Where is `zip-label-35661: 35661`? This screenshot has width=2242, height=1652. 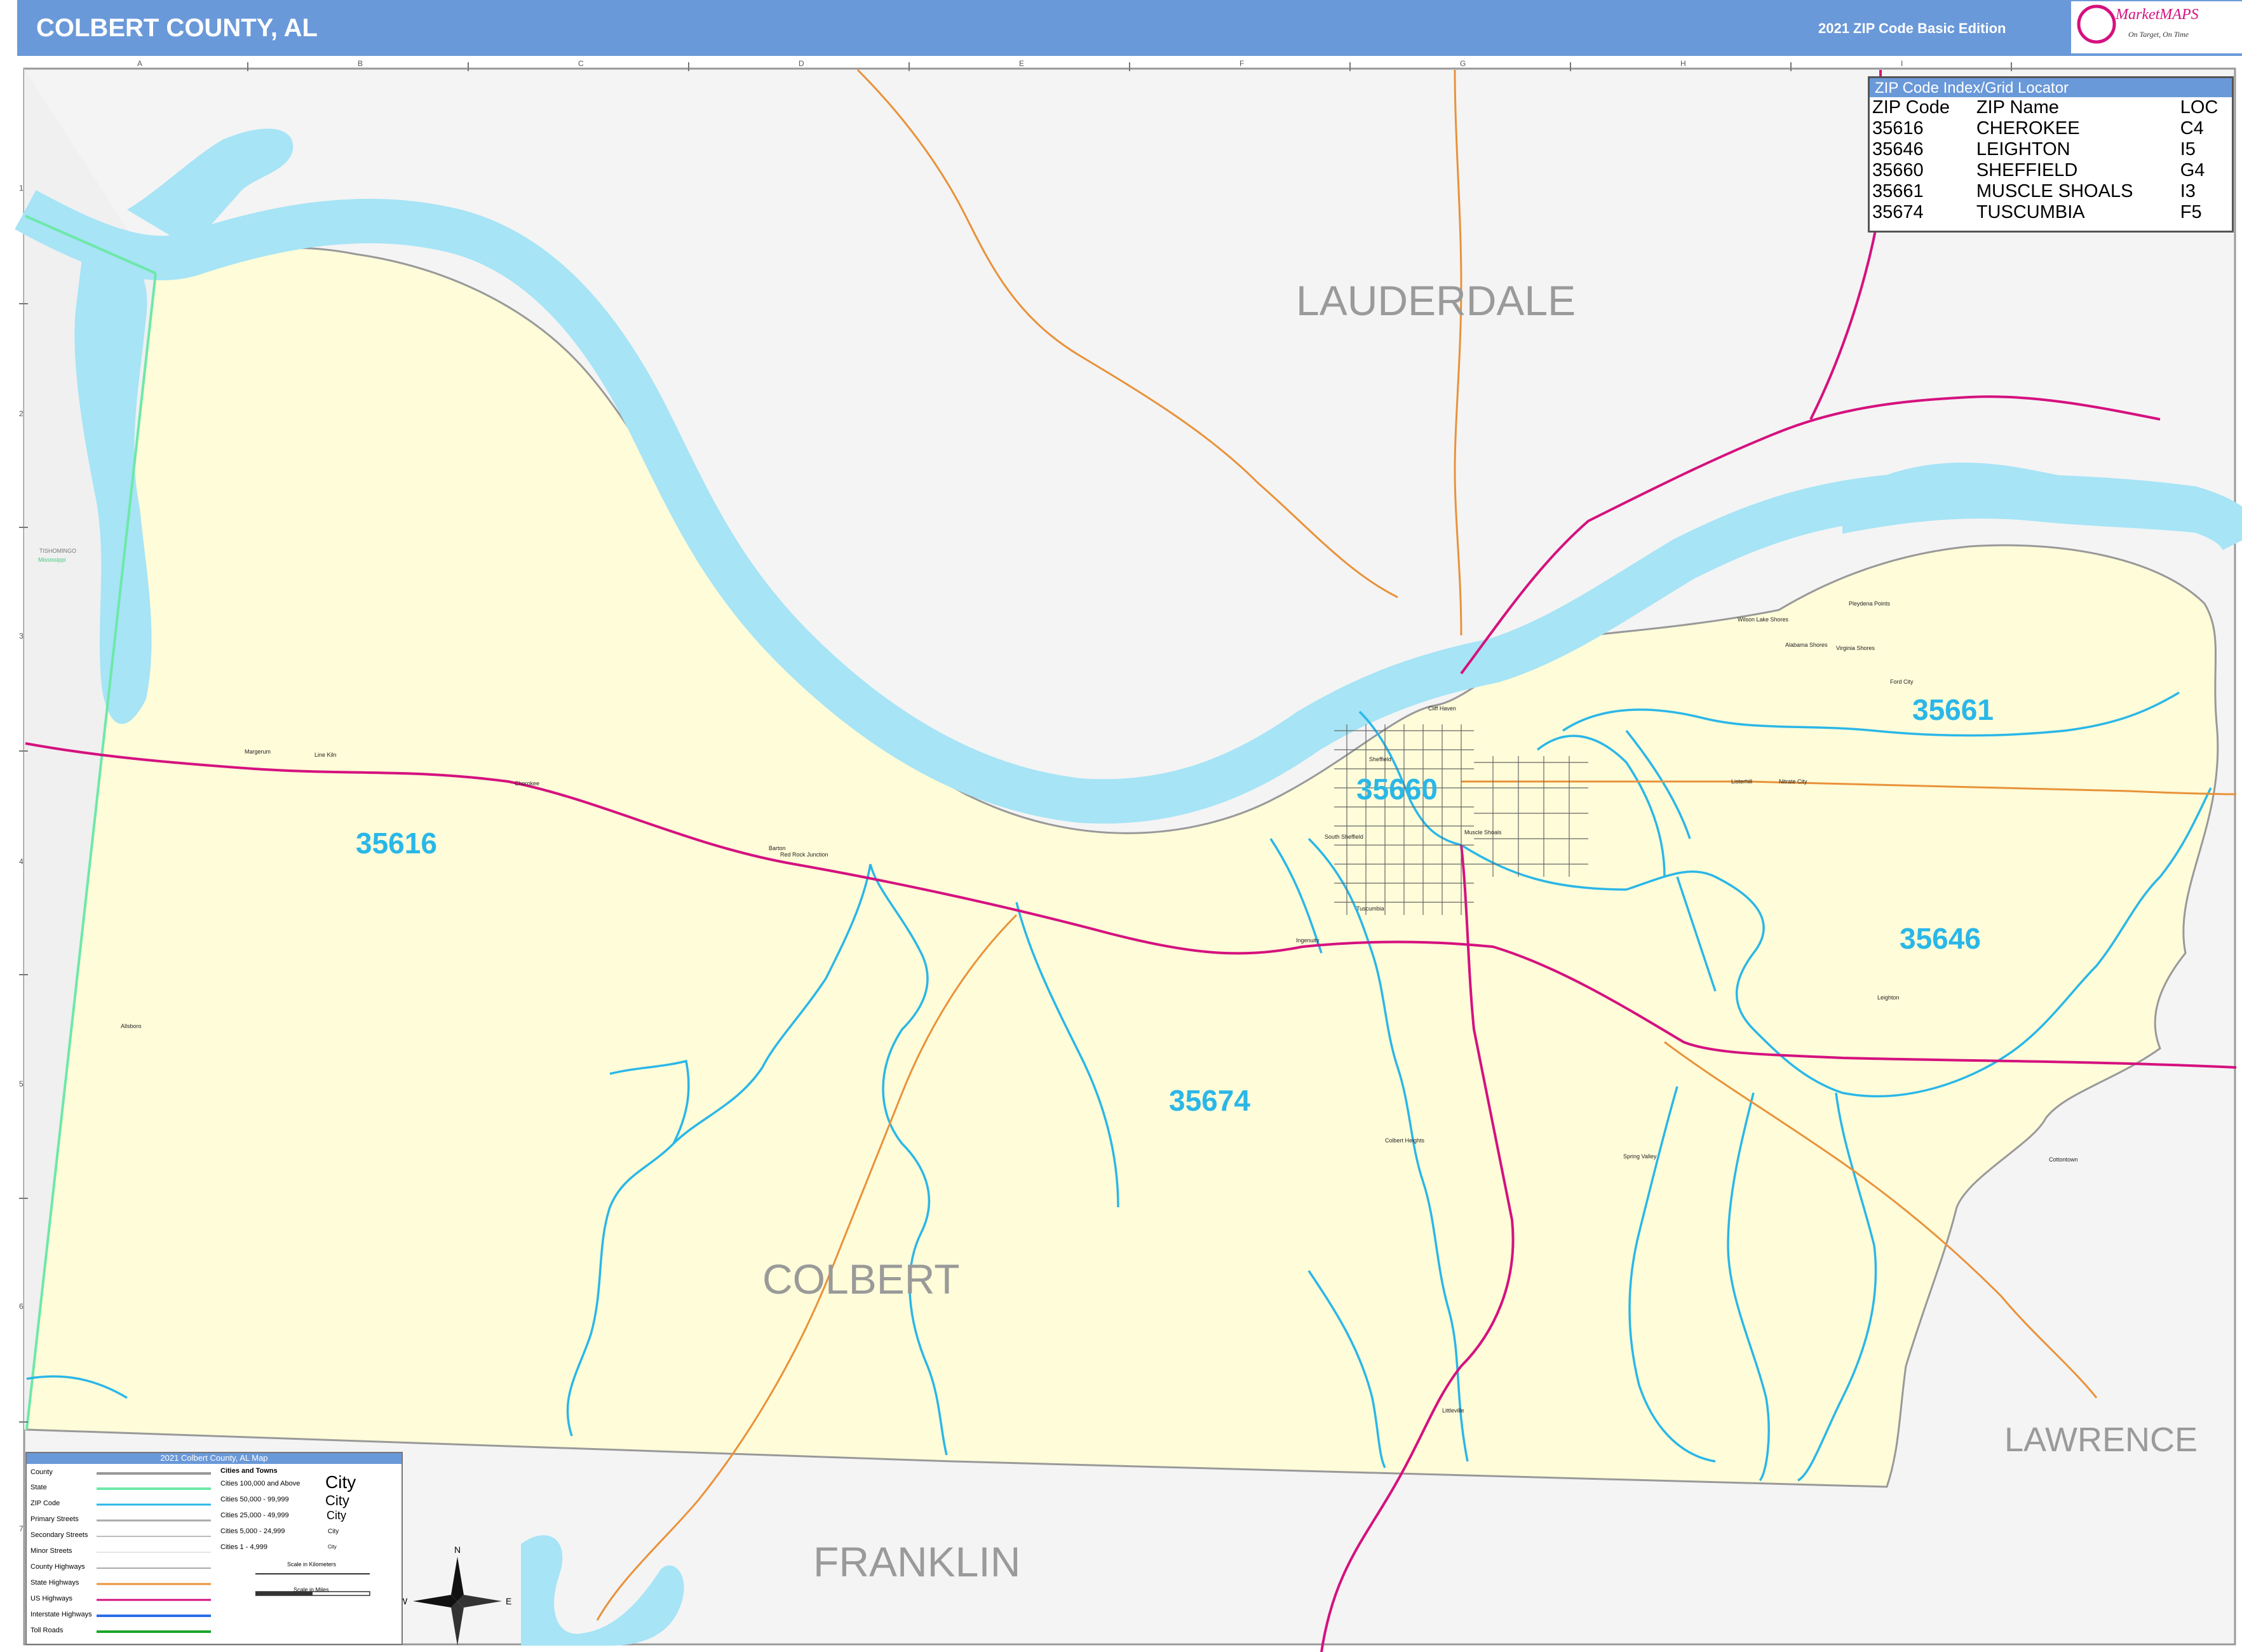 zip-label-35661: 35661 is located at coordinates (1953, 709).